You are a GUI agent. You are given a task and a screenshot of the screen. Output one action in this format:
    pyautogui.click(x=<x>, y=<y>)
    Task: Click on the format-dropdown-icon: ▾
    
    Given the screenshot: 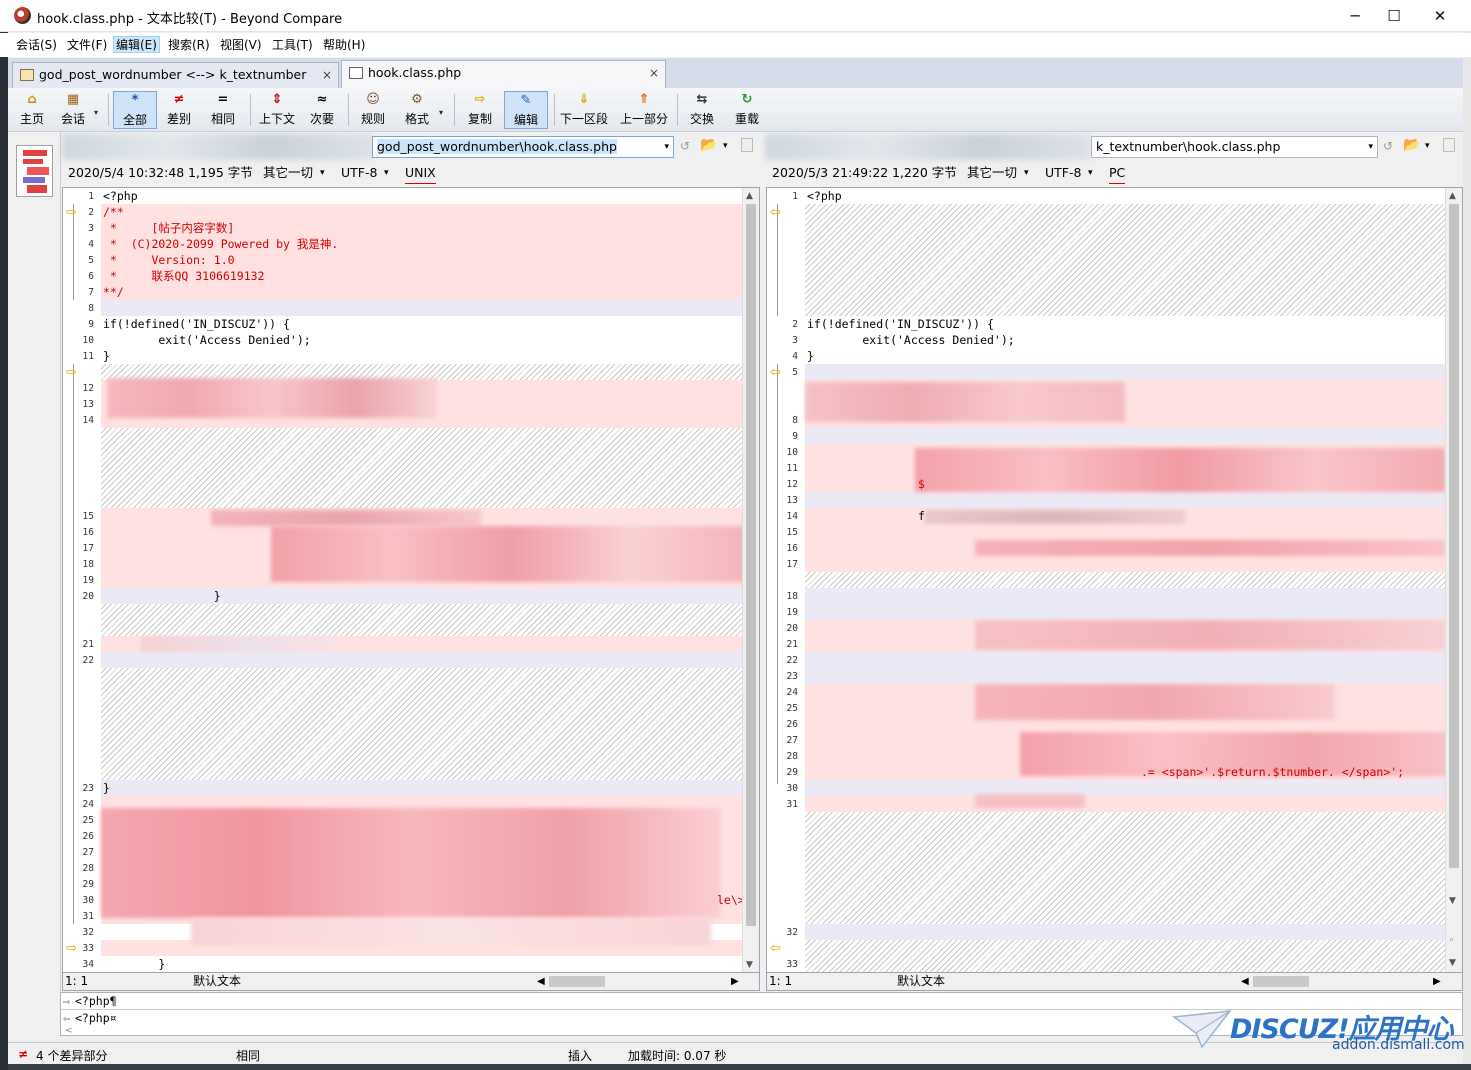 What is the action you would take?
    pyautogui.click(x=441, y=112)
    